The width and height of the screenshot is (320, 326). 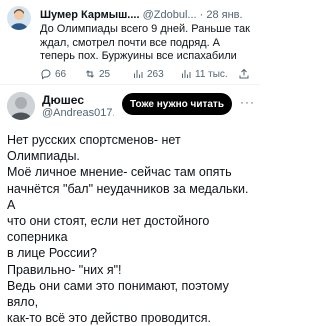 I want to click on share-icon, so click(x=244, y=73).